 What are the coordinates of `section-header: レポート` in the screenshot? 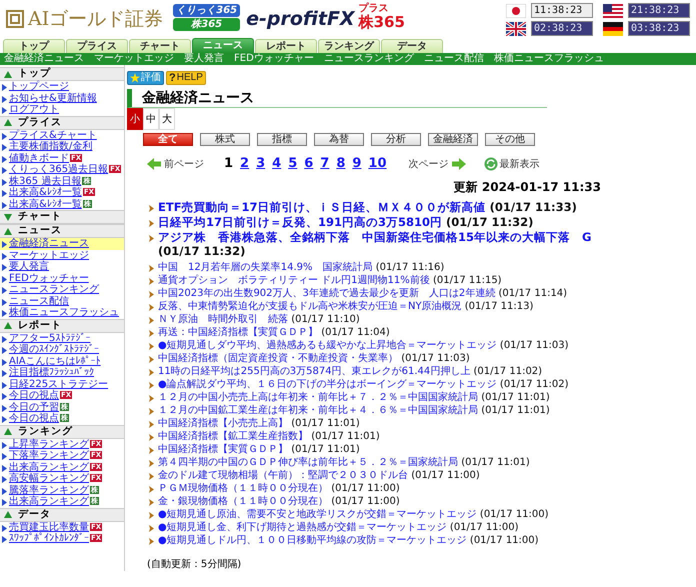 It's located at (62, 325).